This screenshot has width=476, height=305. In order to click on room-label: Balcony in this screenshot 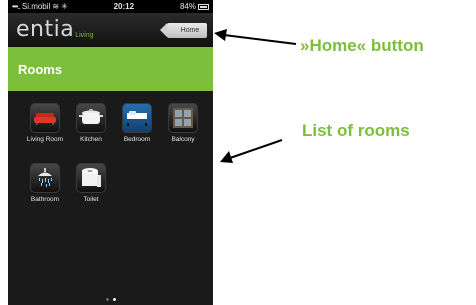, I will do `click(183, 139)`.